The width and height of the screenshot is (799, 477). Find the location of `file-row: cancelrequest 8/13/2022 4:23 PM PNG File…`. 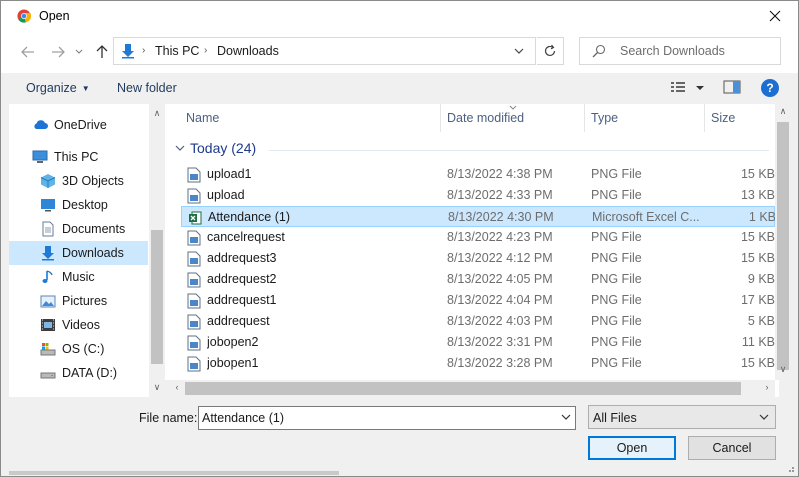

file-row: cancelrequest 8/13/2022 4:23 PM PNG File… is located at coordinates (478, 237).